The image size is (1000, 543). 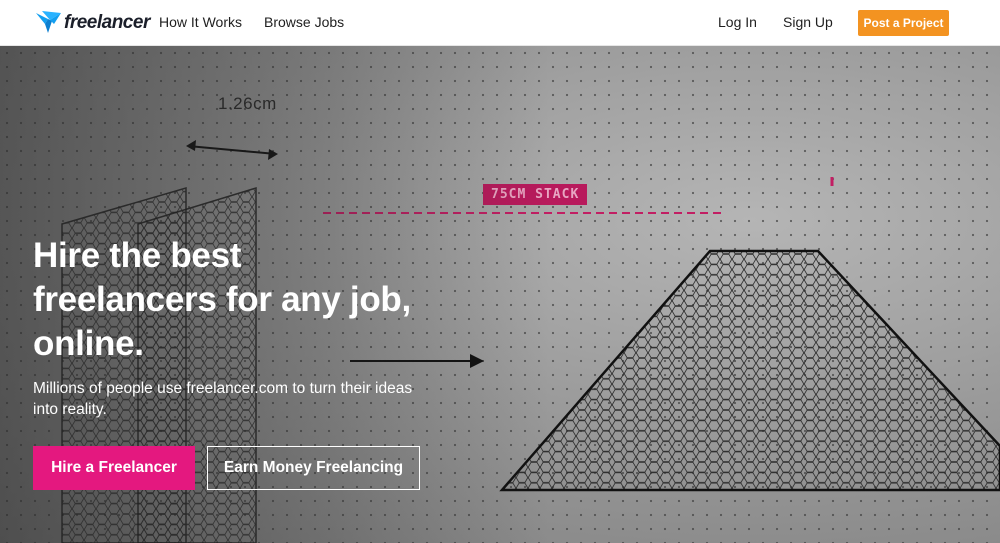 What do you see at coordinates (737, 22) in the screenshot?
I see `login-link: Log In` at bounding box center [737, 22].